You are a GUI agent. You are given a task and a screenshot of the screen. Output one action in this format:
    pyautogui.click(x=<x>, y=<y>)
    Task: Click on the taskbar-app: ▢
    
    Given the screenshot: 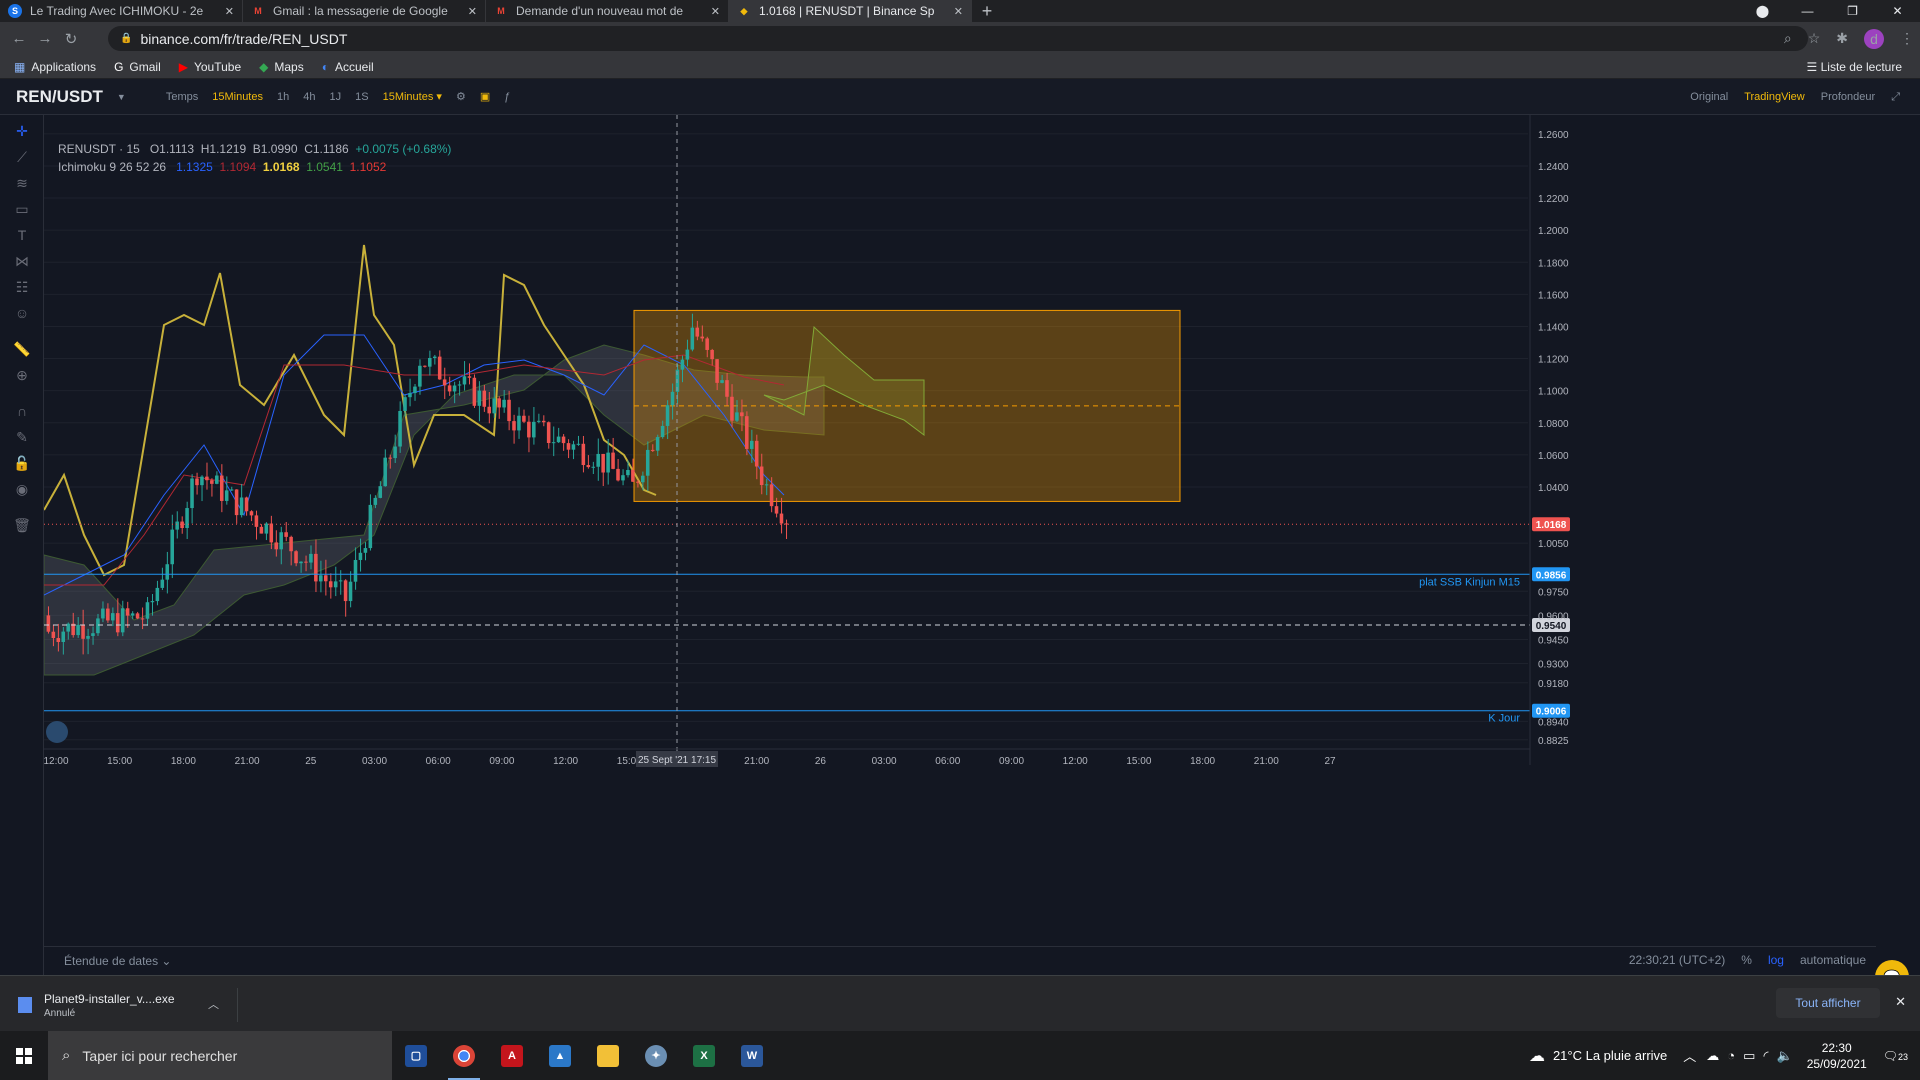 What is the action you would take?
    pyautogui.click(x=416, y=1055)
    